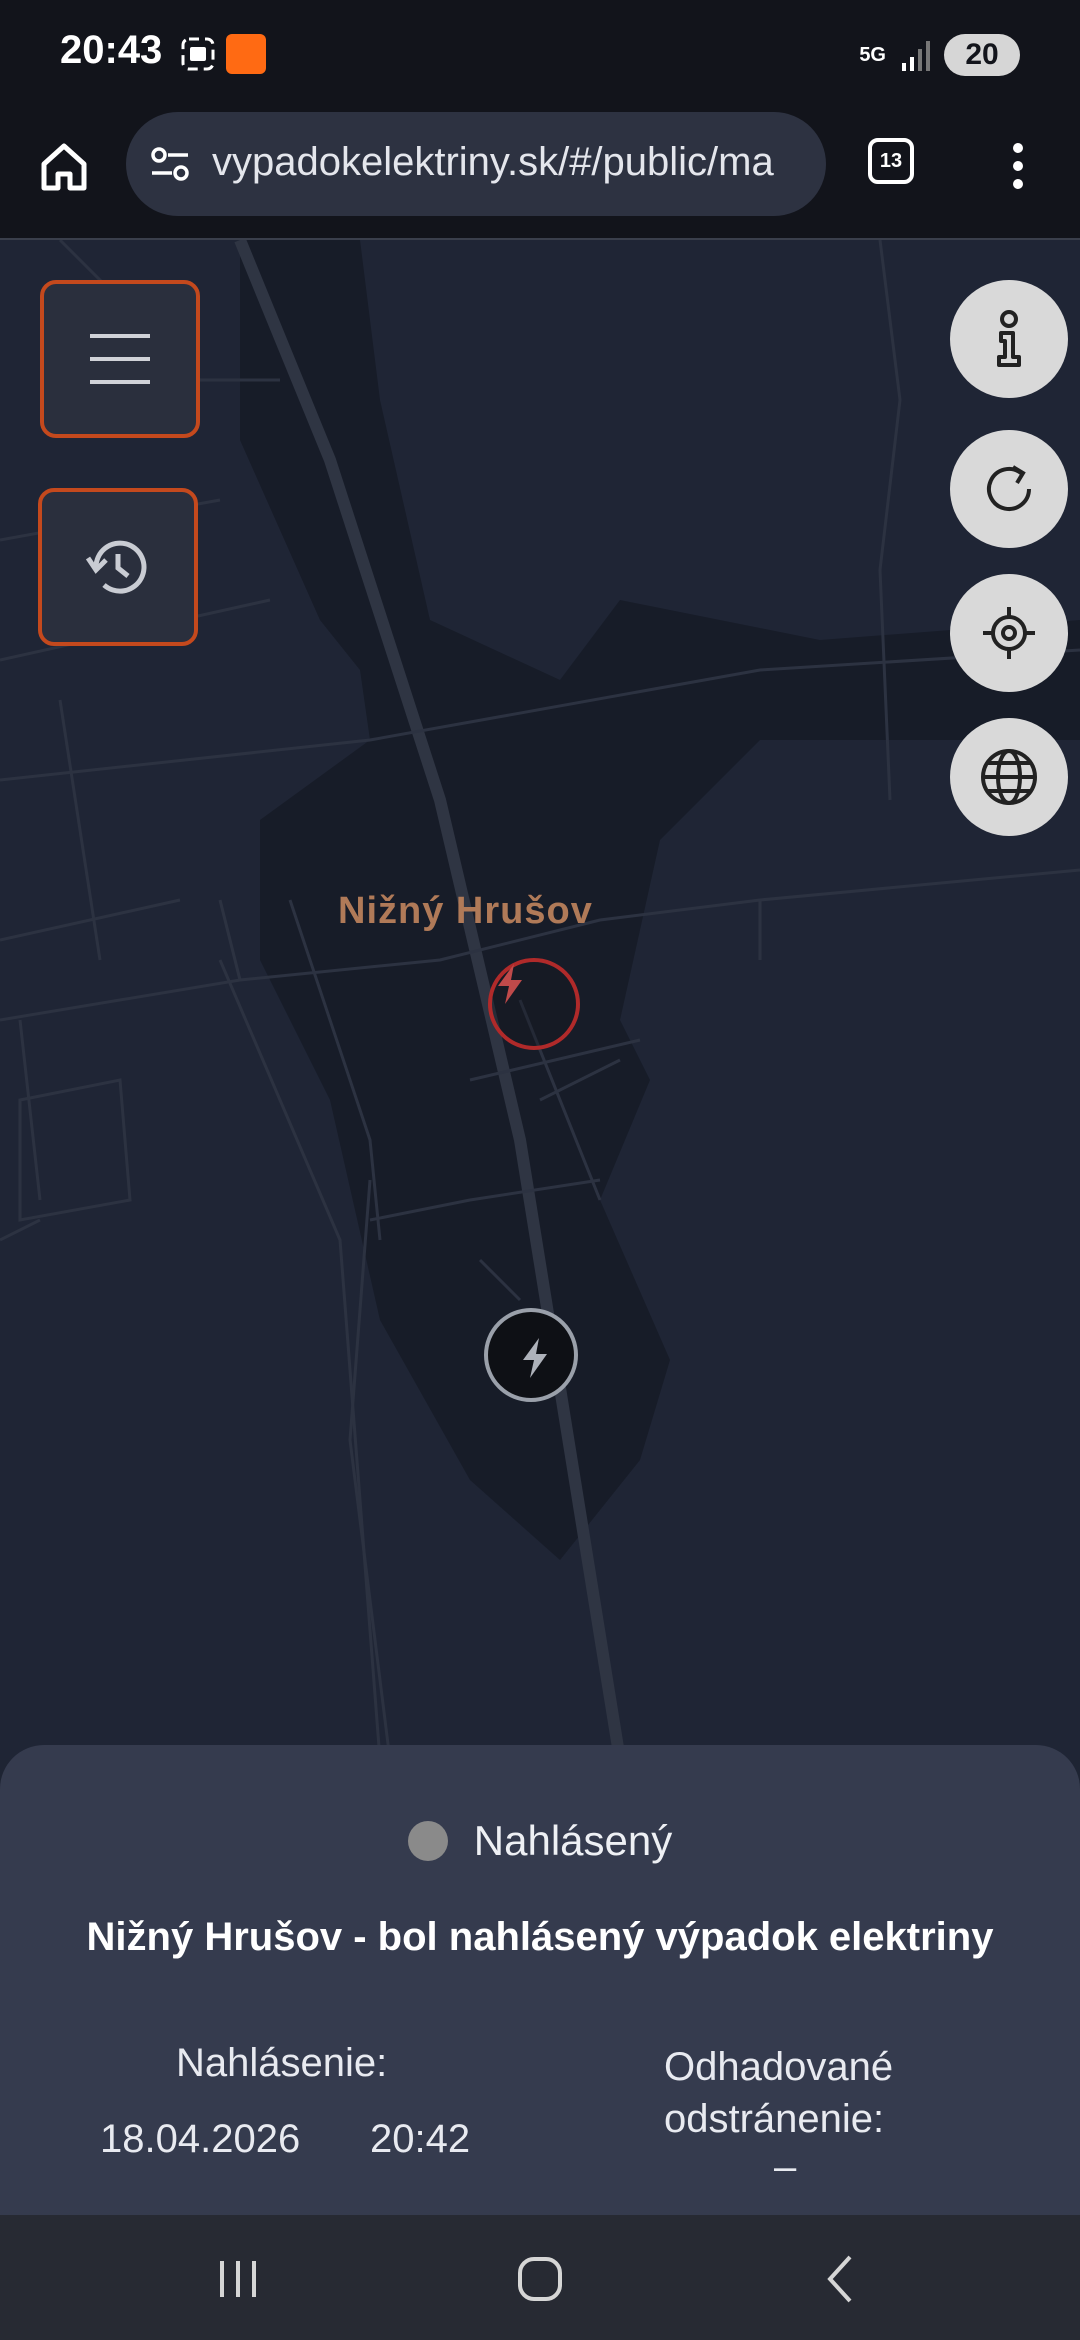 Image resolution: width=1080 pixels, height=2340 pixels. I want to click on recent-apps-icon, so click(238, 2279).